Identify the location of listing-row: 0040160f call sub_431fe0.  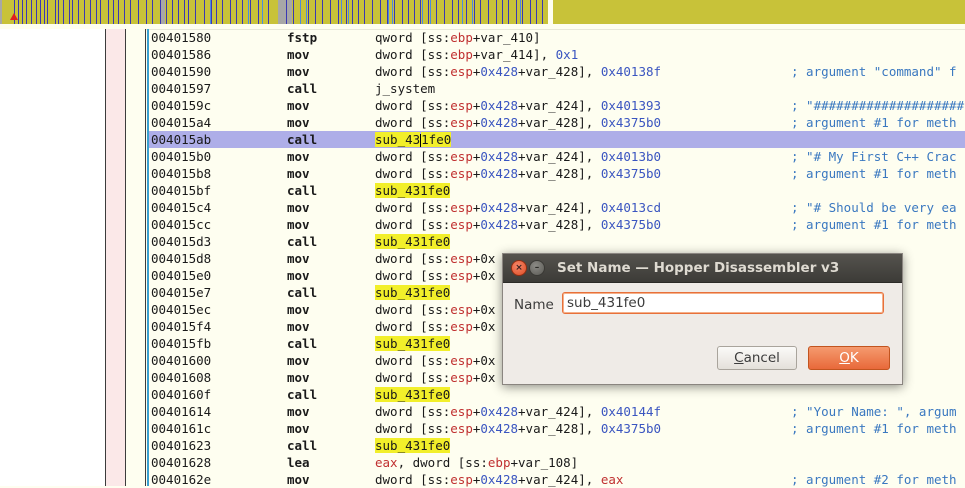
(557, 394).